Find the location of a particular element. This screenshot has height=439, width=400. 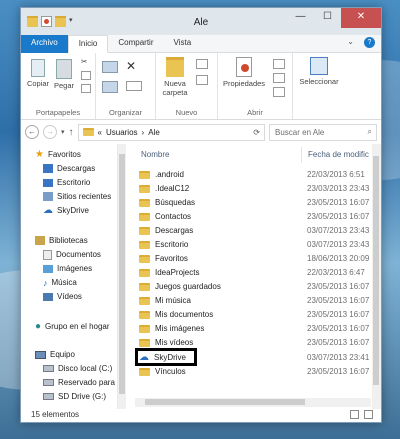

cloud-icon: ☁ is located at coordinates (48, 210).